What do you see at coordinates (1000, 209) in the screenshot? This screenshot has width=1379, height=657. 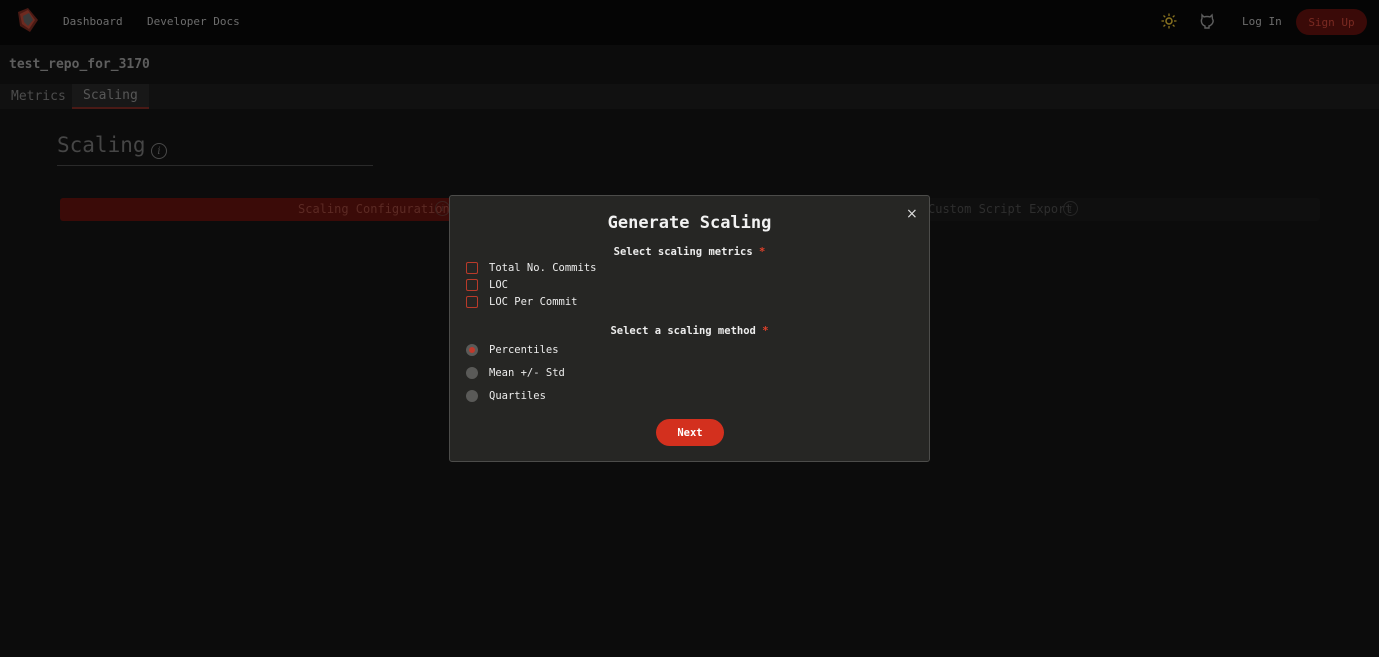 I see `step-custom-script-export: Custom Script Export` at bounding box center [1000, 209].